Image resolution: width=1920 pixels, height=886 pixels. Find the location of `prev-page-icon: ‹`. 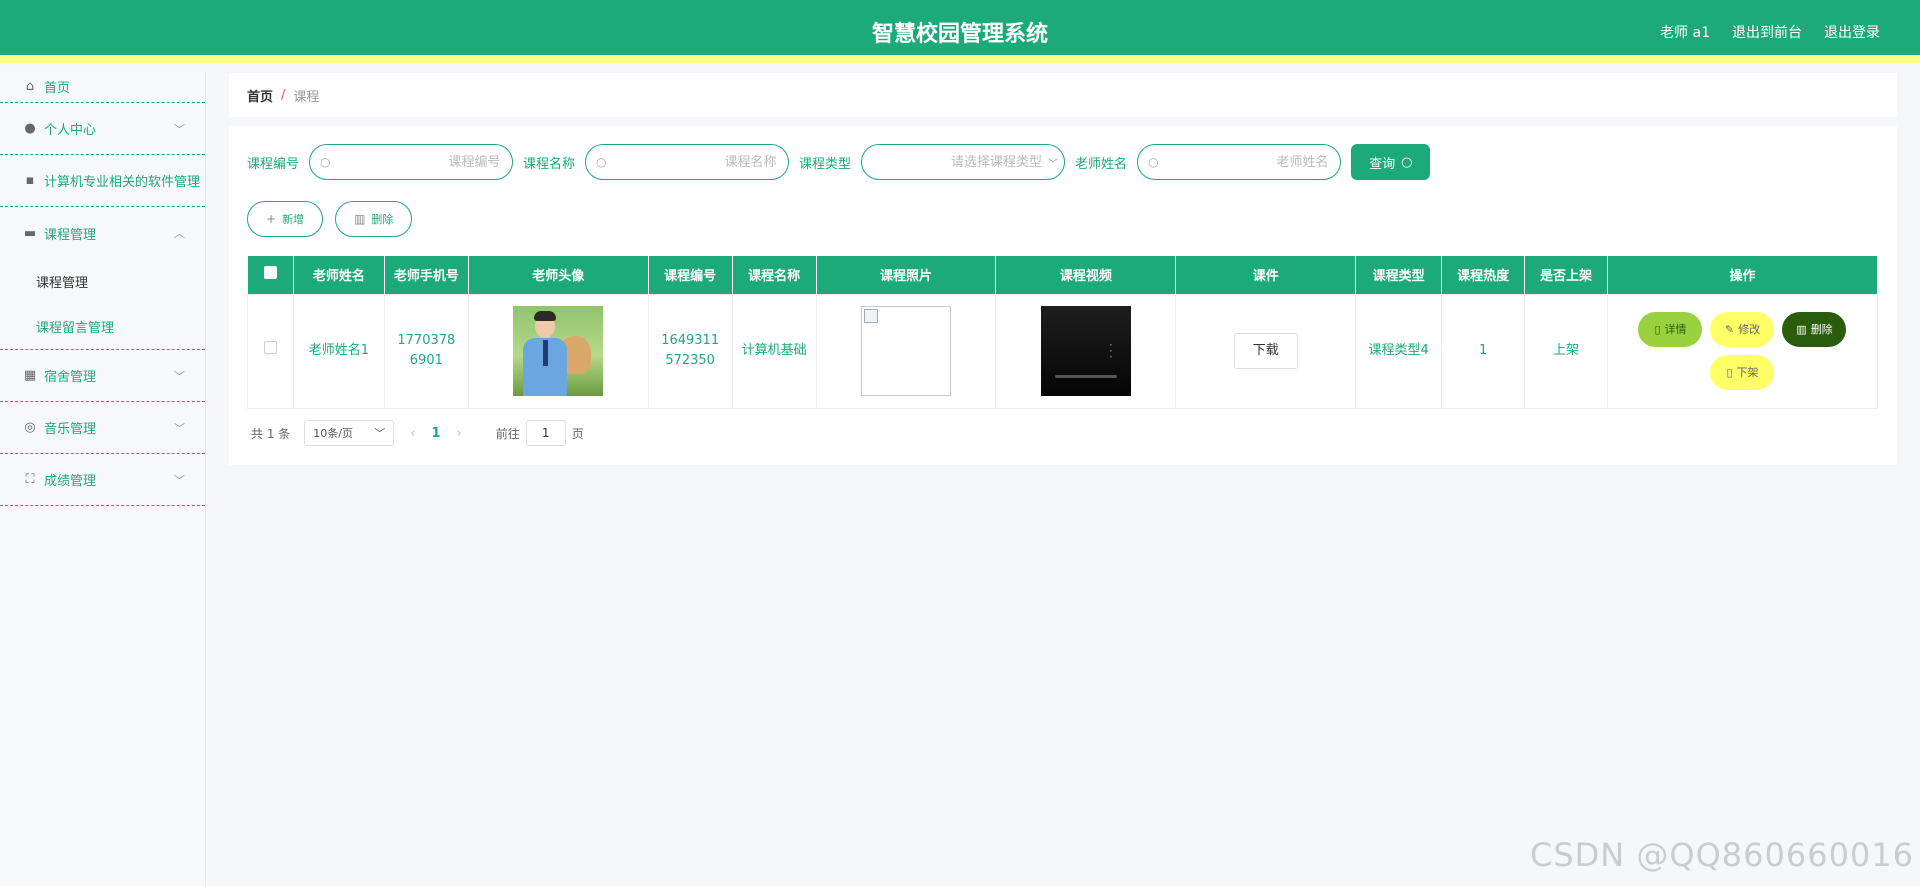

prev-page-icon: ‹ is located at coordinates (412, 433).